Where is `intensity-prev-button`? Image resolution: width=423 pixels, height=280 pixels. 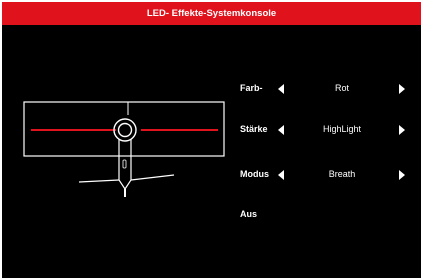
intensity-prev-button is located at coordinates (281, 130).